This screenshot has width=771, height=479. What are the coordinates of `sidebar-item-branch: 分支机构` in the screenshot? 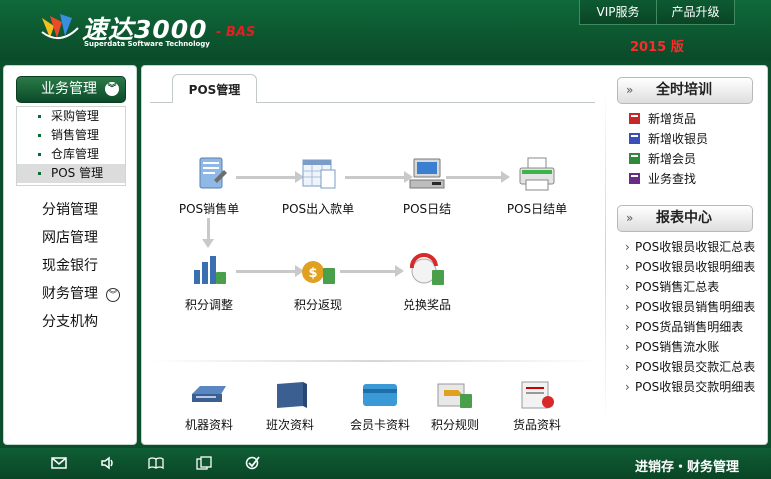 It's located at (70, 321).